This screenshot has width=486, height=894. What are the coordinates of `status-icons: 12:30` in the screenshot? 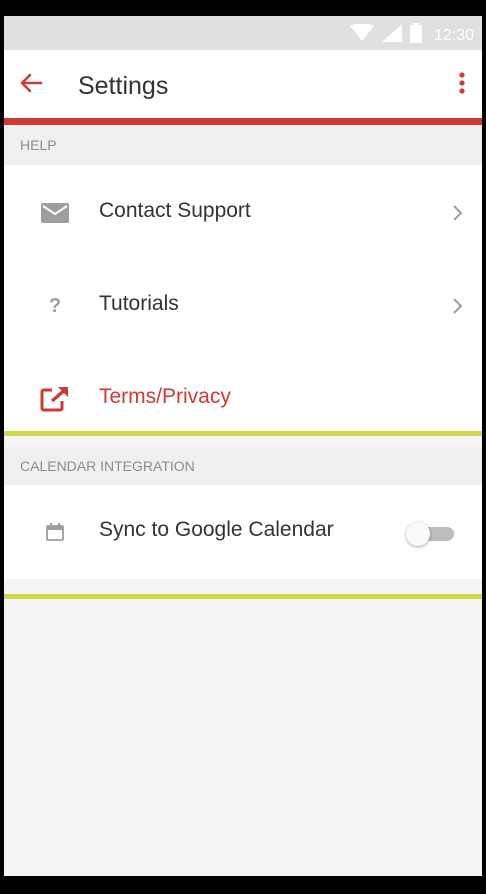 It's located at (411, 35).